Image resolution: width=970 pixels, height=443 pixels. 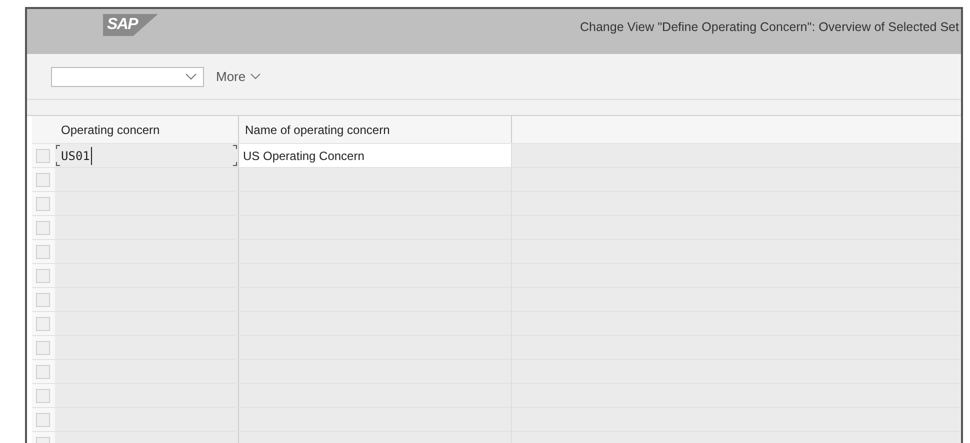 I want to click on table-cell: US01, so click(x=147, y=155).